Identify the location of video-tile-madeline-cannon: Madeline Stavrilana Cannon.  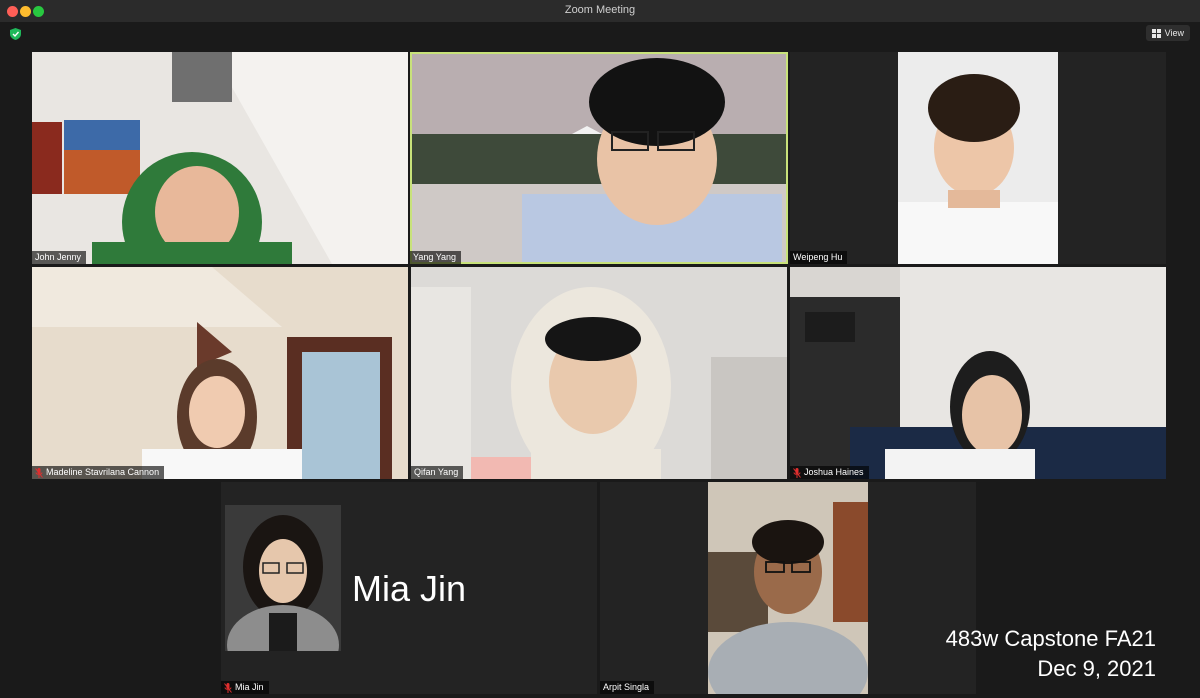
(220, 373).